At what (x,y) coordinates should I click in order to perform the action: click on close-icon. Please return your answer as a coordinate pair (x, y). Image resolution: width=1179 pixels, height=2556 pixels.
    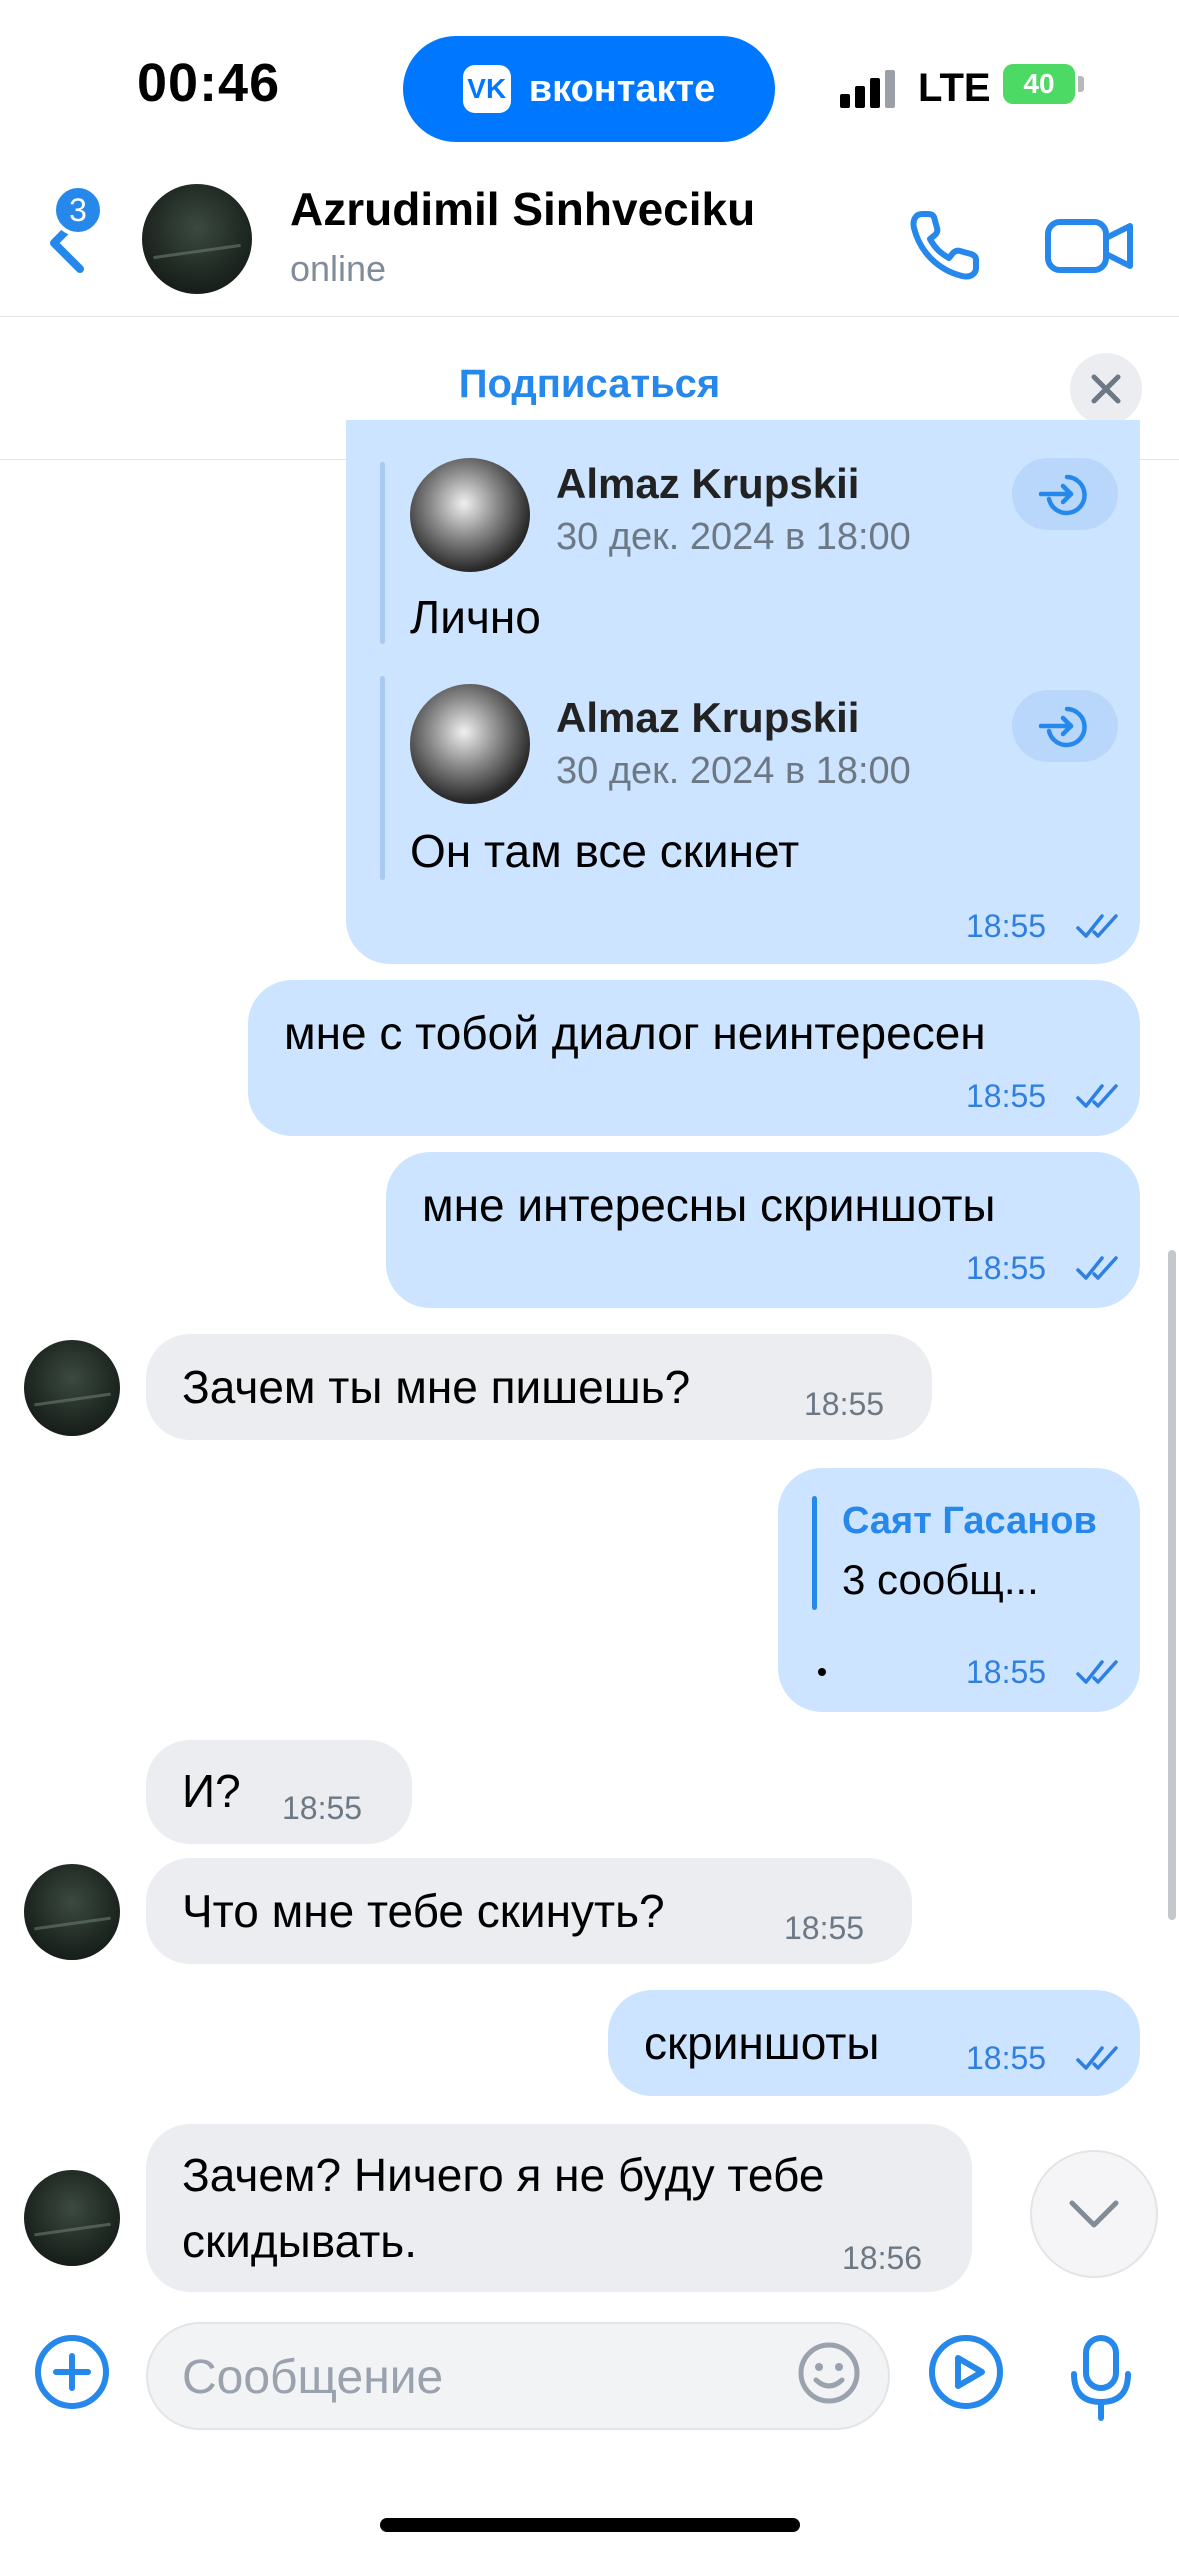
    Looking at the image, I should click on (1106, 389).